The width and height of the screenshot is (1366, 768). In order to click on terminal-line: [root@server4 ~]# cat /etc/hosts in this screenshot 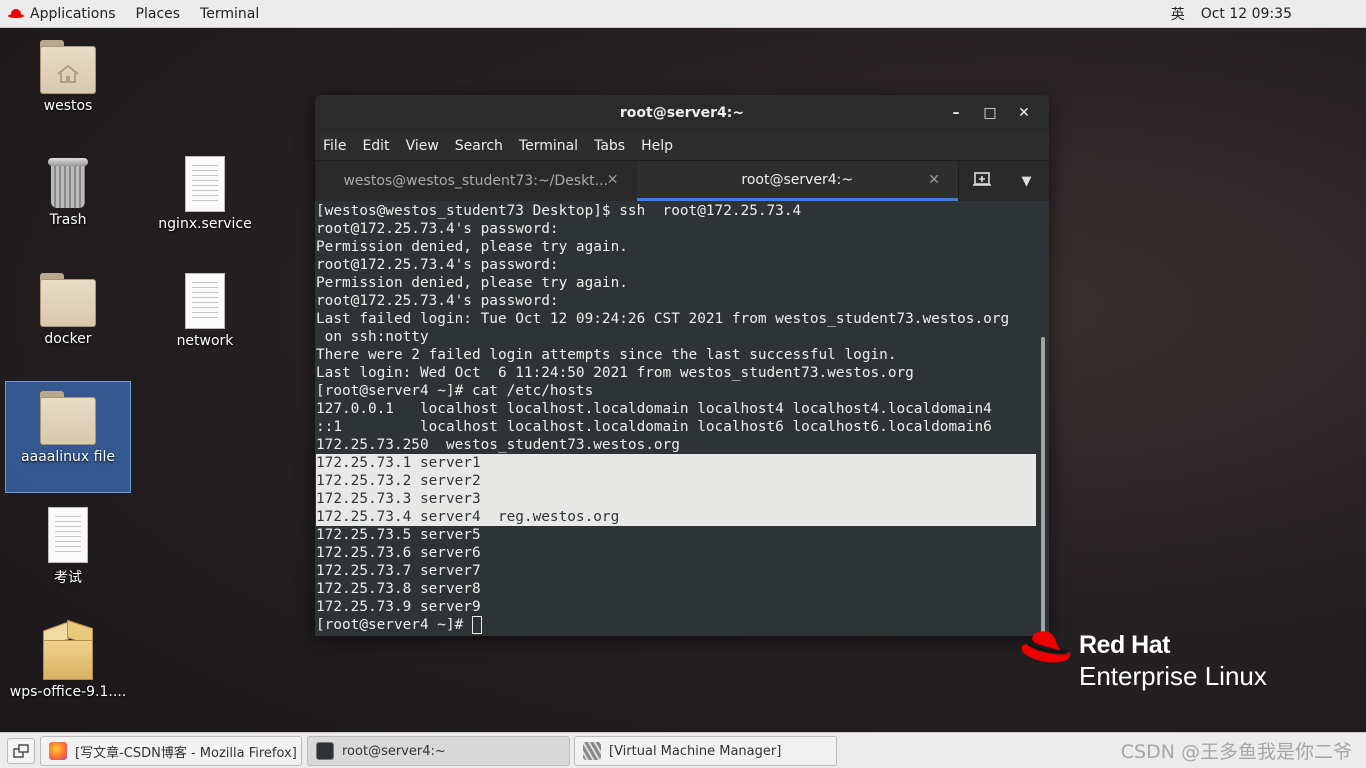, I will do `click(454, 391)`.